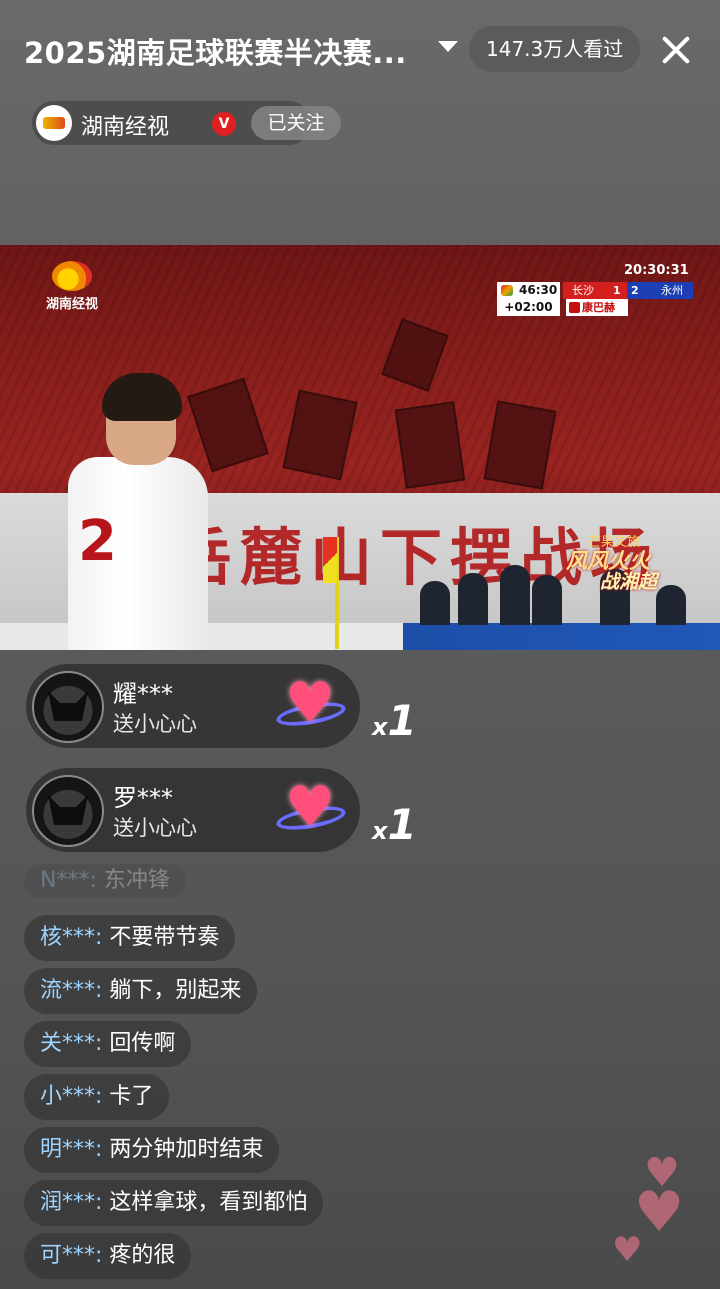  Describe the element at coordinates (71, 937) in the screenshot. I see `chat-username: 核***:` at that location.